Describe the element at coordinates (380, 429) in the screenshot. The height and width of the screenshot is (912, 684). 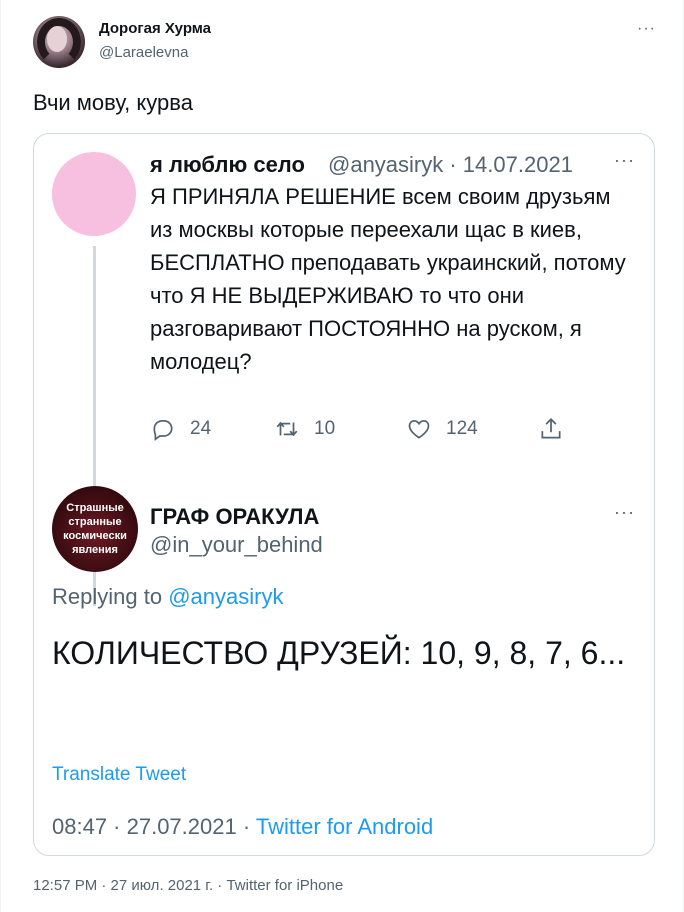
I see `tweet-actions: 24 10 124` at that location.